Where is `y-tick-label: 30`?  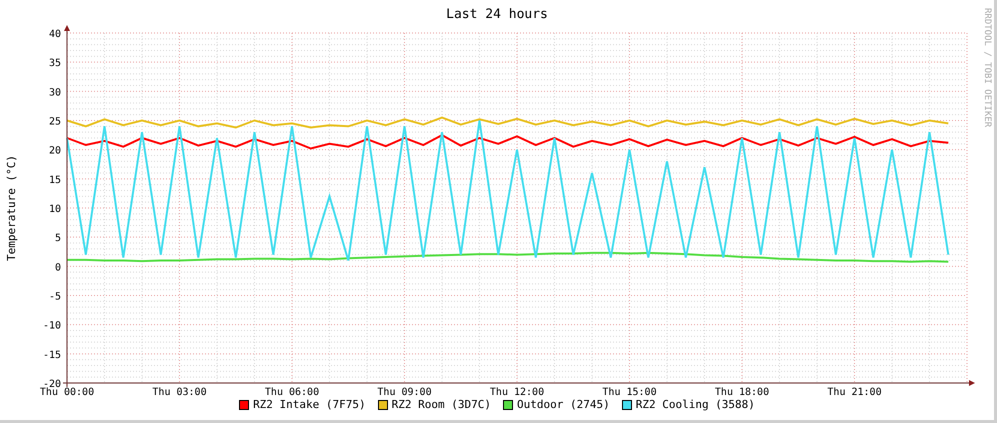 y-tick-label: 30 is located at coordinates (54, 92).